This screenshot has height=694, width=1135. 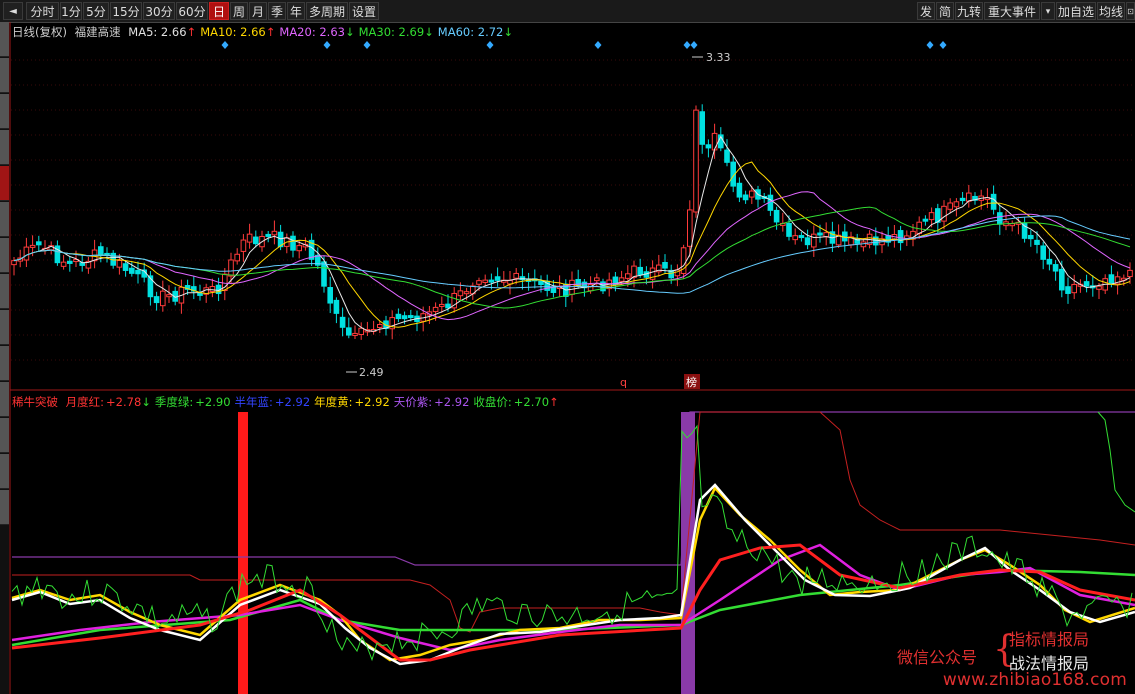 What do you see at coordinates (718, 57) in the screenshot?
I see `high-price-label: 3.33` at bounding box center [718, 57].